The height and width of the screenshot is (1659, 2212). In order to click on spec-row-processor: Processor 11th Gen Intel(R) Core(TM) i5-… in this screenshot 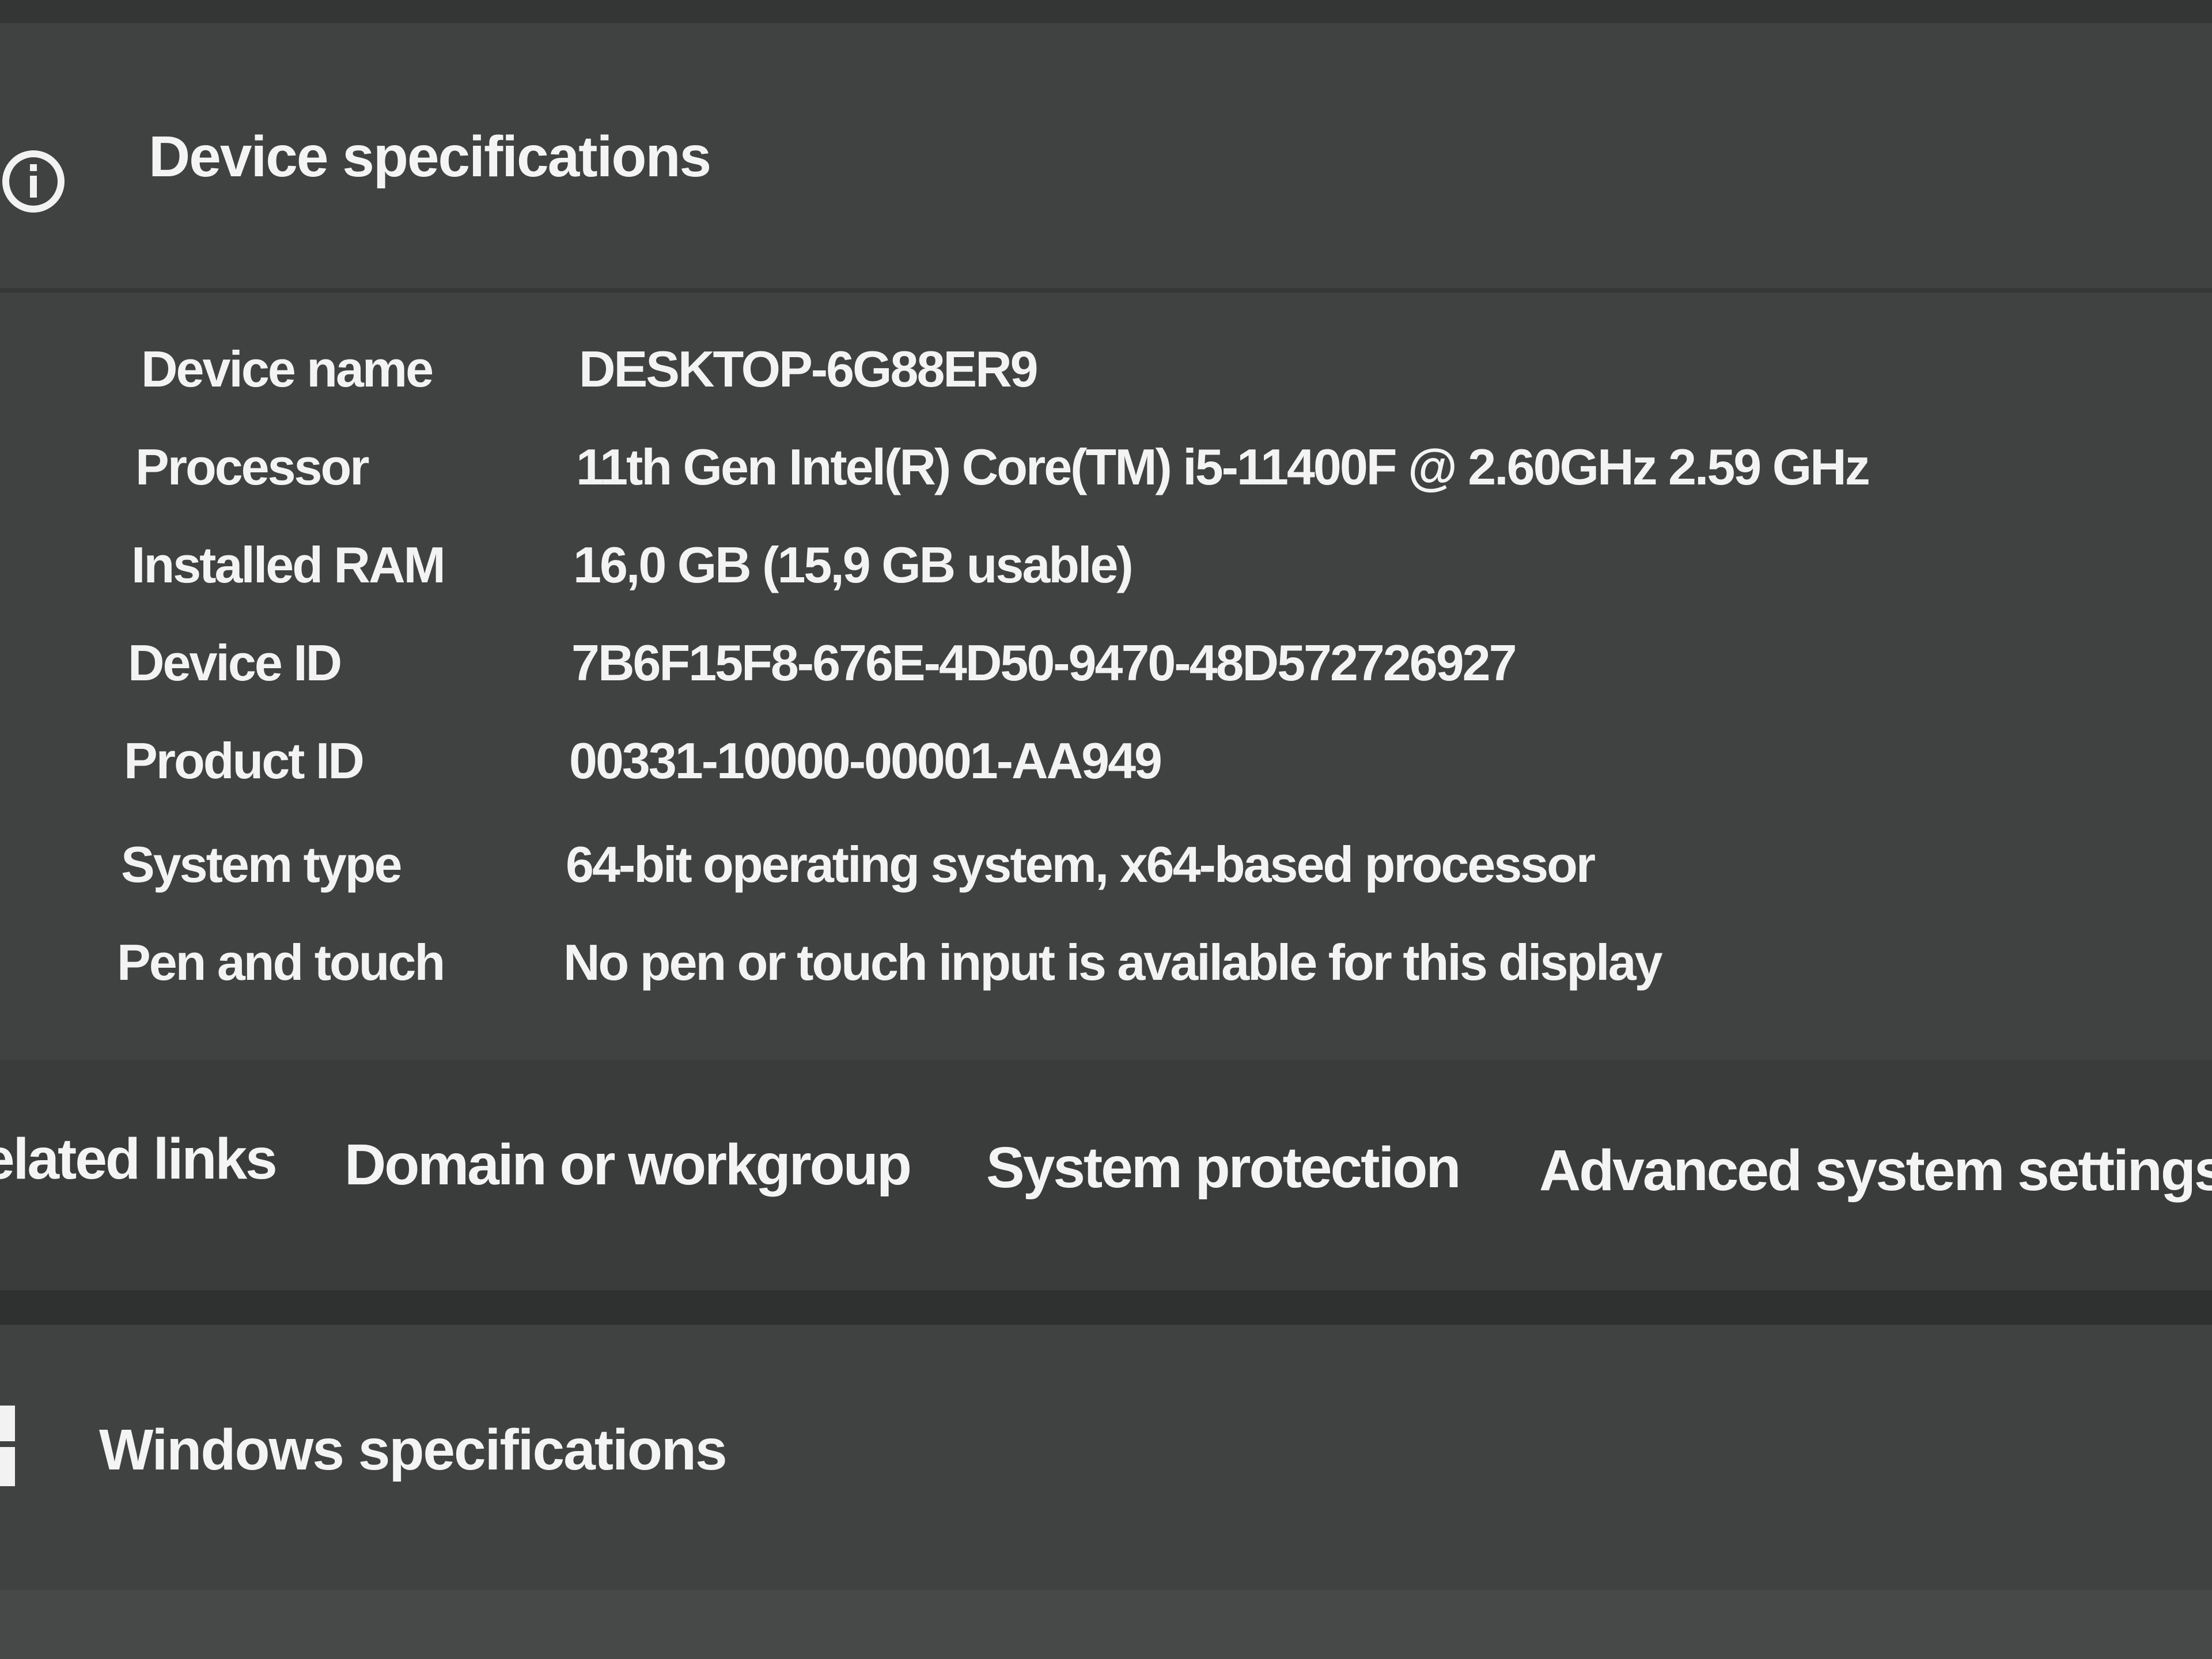, I will do `click(1106, 475)`.